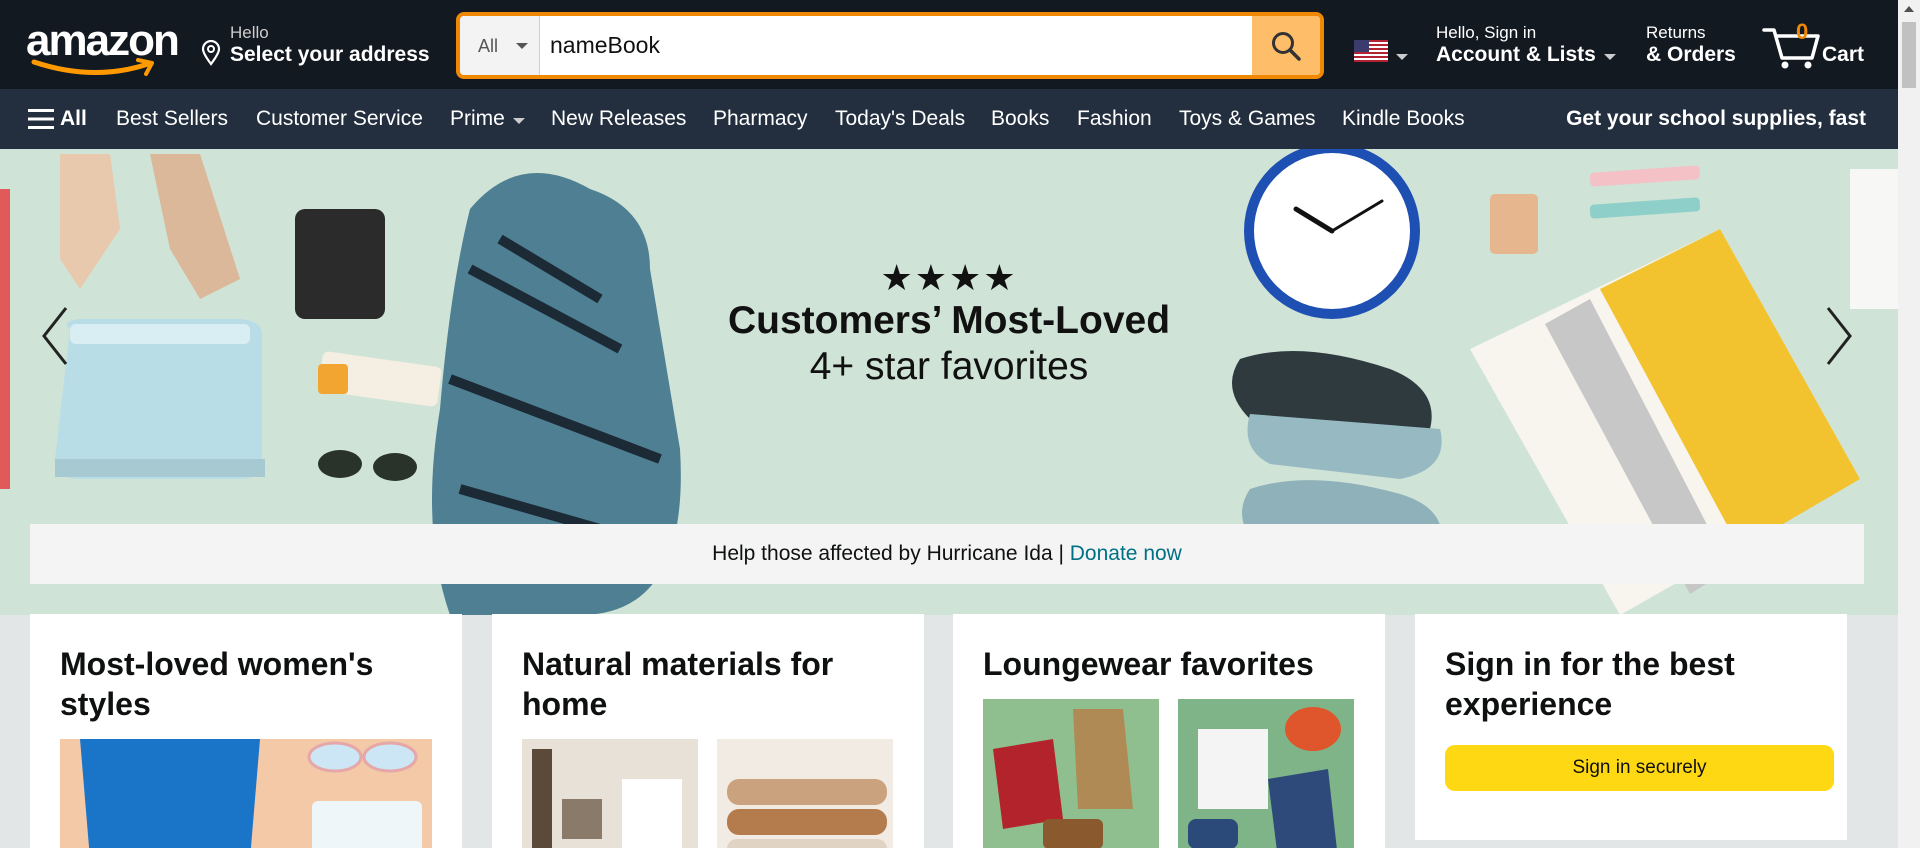  I want to click on address-label: Select your address, so click(330, 54).